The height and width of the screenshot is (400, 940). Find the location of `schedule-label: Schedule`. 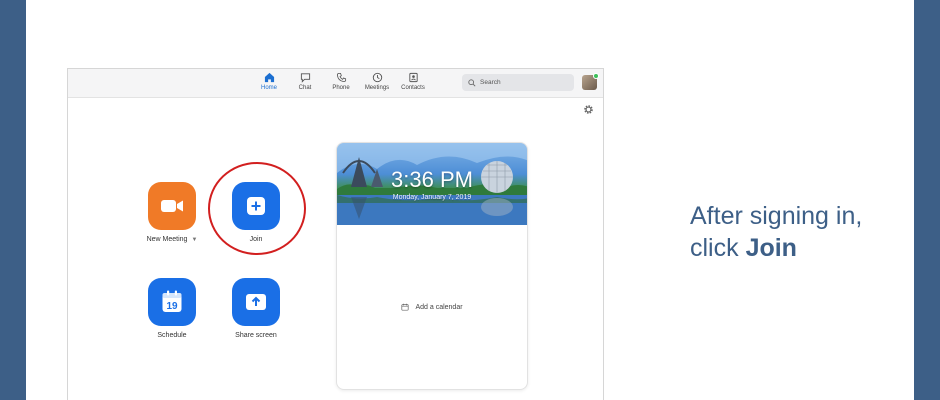

schedule-label: Schedule is located at coordinates (172, 335).